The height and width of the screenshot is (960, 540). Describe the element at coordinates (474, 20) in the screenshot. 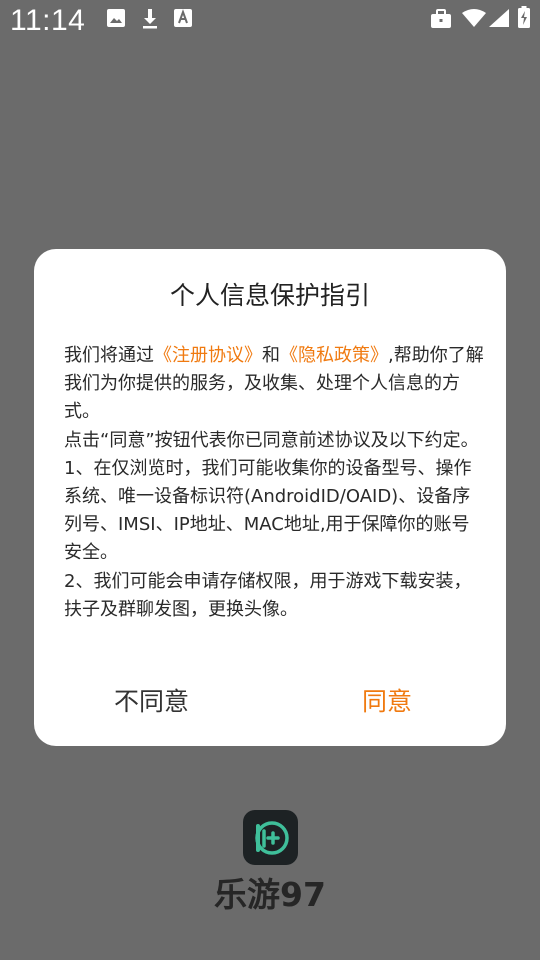

I see `wifi-icon` at that location.